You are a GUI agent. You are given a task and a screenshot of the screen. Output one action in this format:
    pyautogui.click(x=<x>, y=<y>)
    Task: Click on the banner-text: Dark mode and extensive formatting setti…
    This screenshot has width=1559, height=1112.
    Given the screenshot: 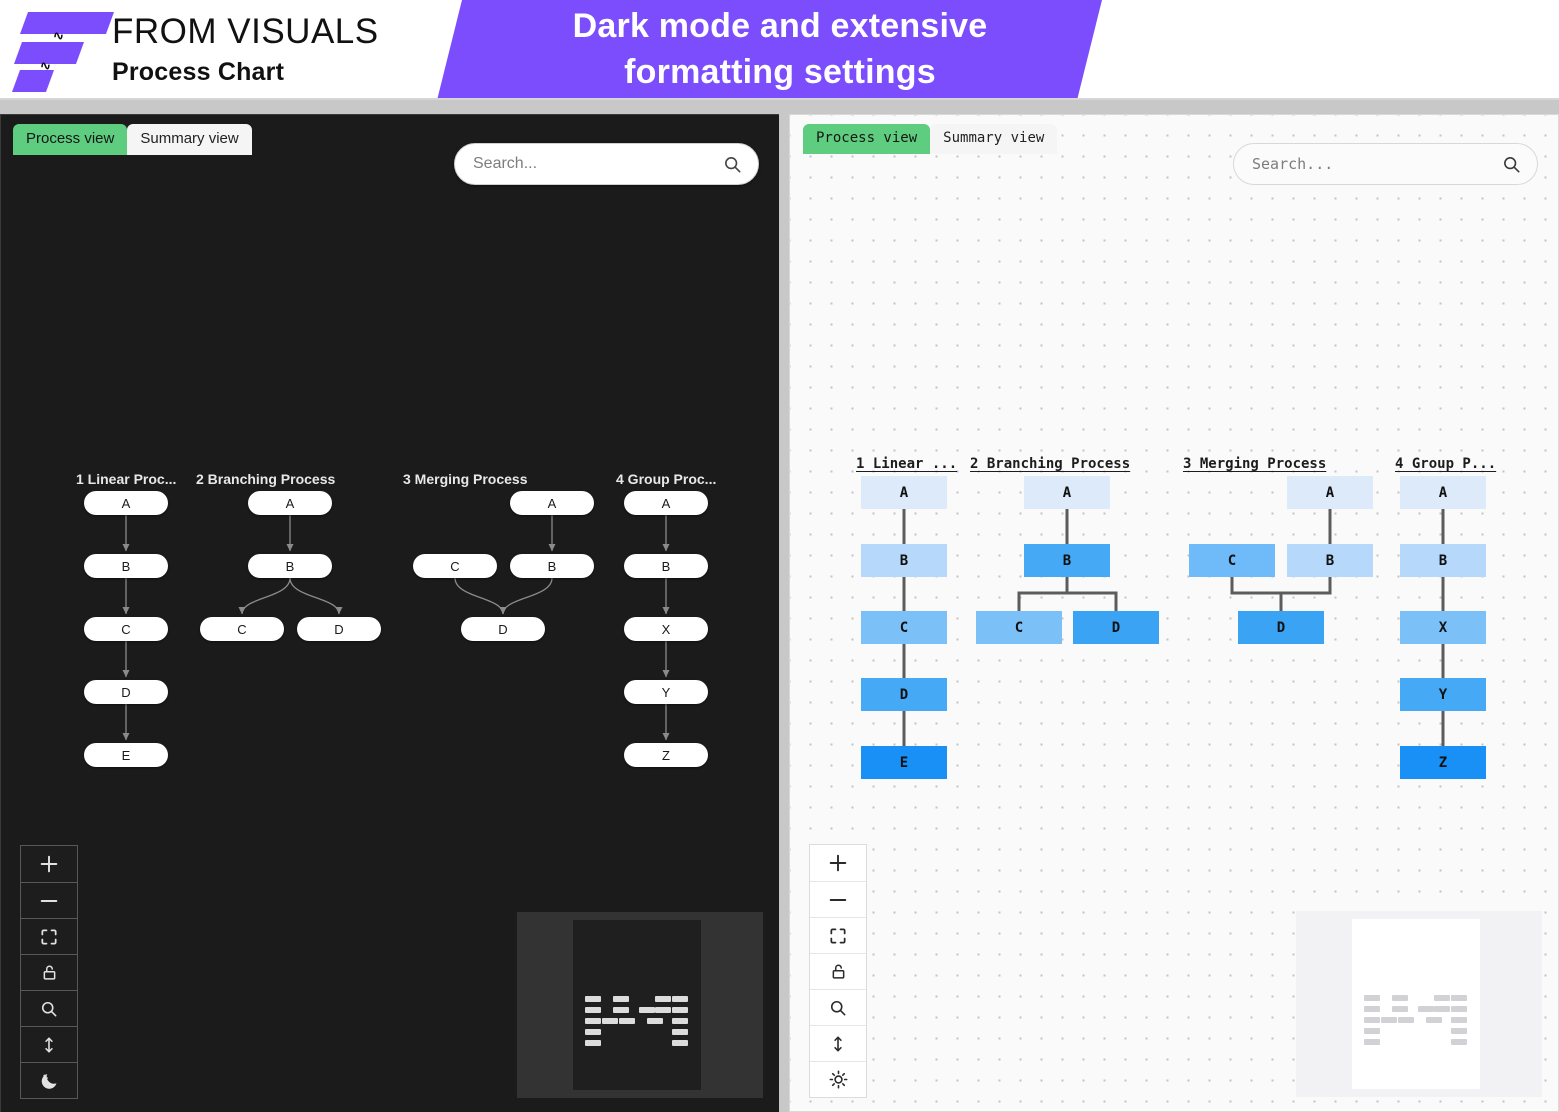 What is the action you would take?
    pyautogui.click(x=780, y=49)
    